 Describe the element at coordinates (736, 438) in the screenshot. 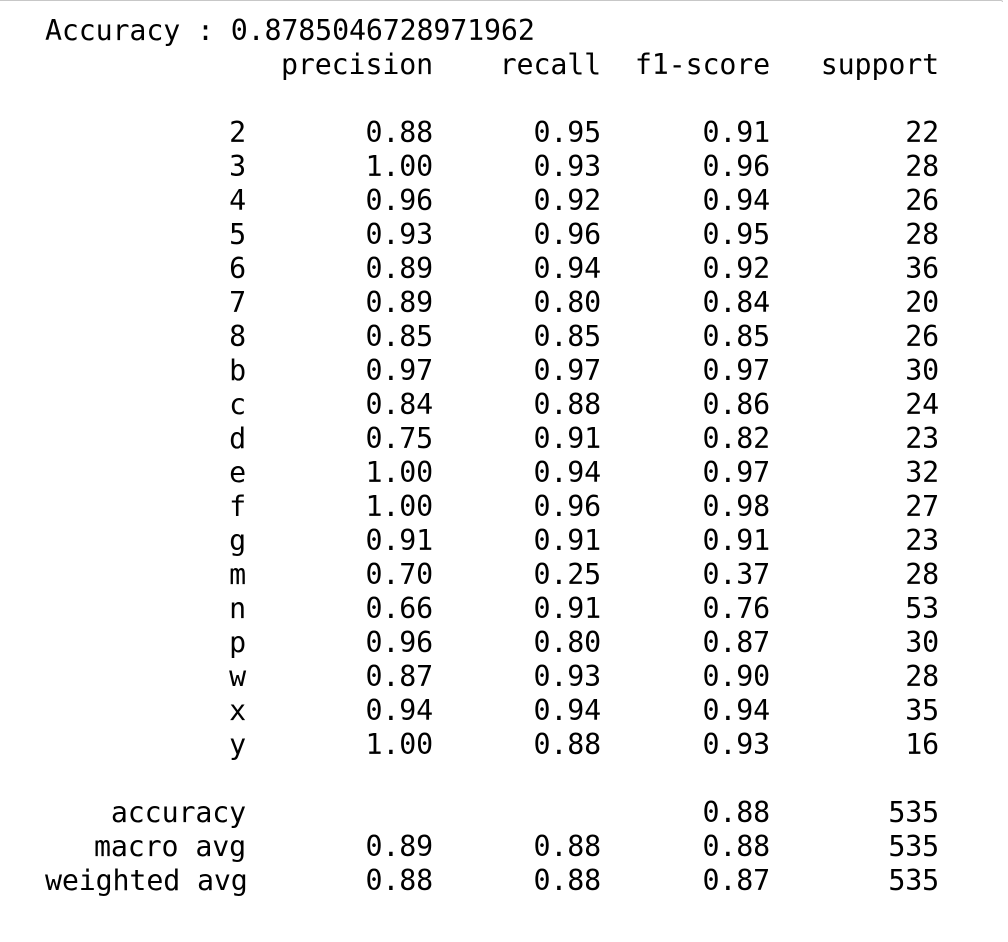

I see `f1-score-value: 0.82` at that location.